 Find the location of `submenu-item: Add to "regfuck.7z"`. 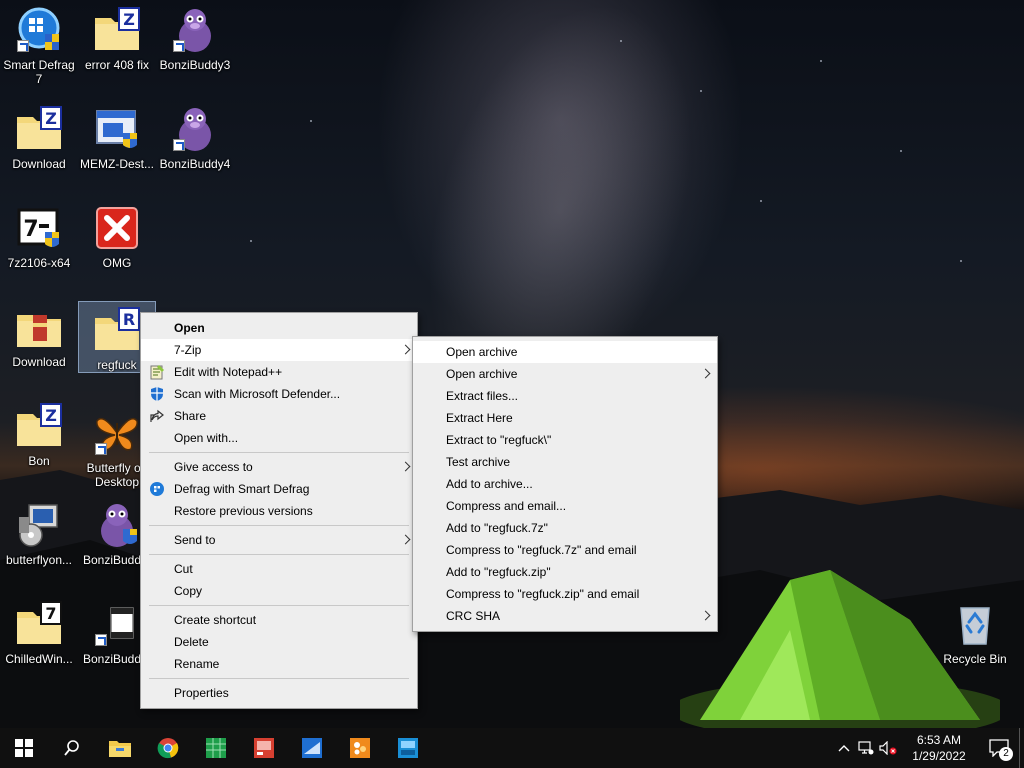

submenu-item: Add to "regfuck.7z" is located at coordinates (565, 528).